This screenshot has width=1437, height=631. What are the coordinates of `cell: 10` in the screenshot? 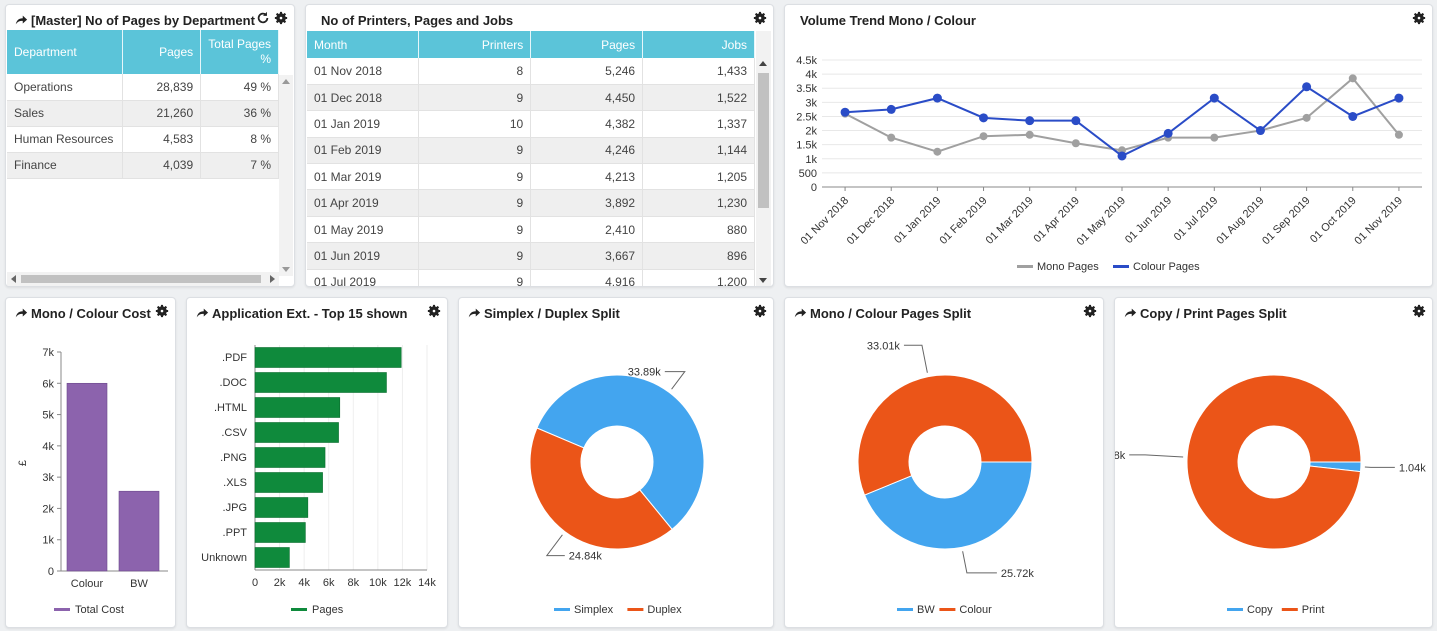 It's located at (475, 124).